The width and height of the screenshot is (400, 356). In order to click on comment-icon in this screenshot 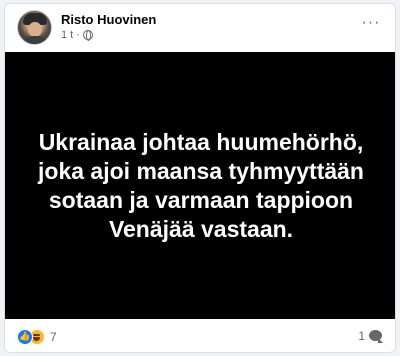, I will do `click(376, 336)`.